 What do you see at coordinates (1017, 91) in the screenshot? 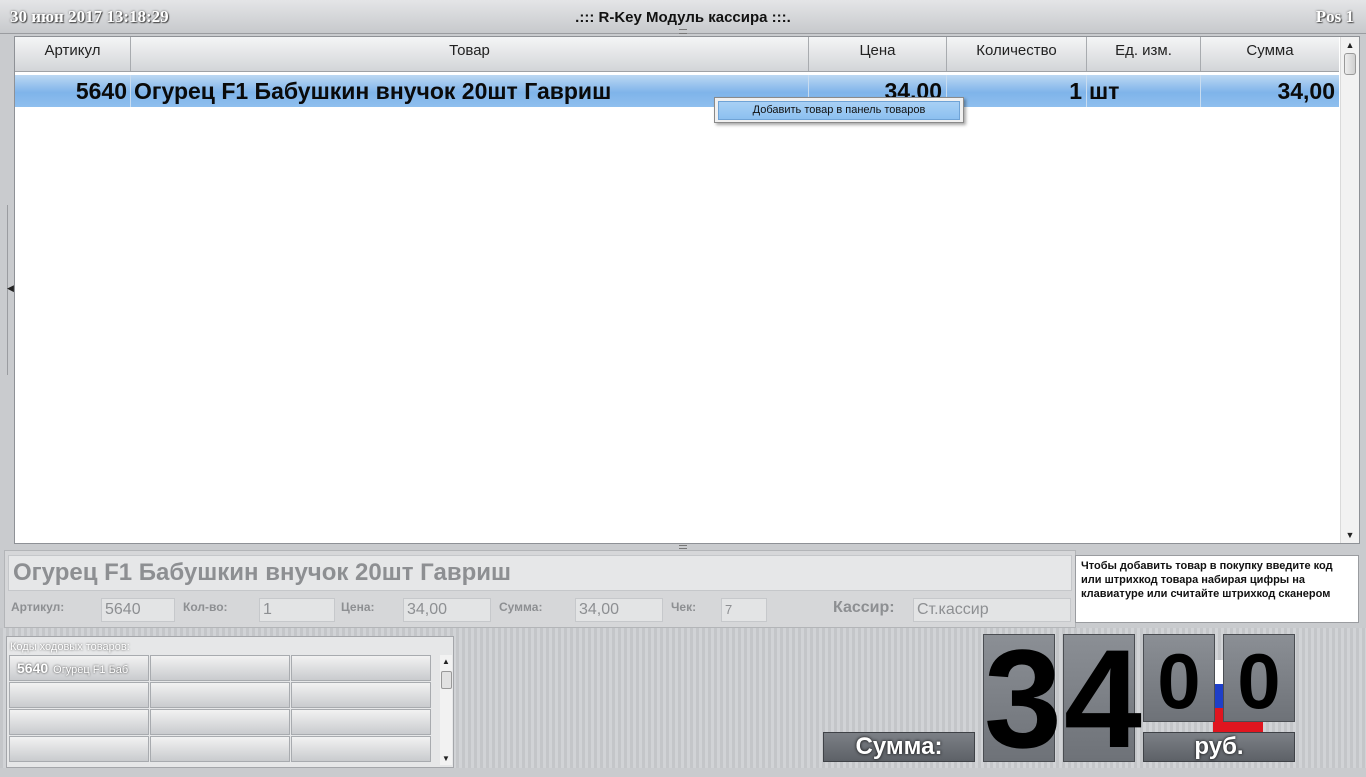
I see `cell-qty: 1` at bounding box center [1017, 91].